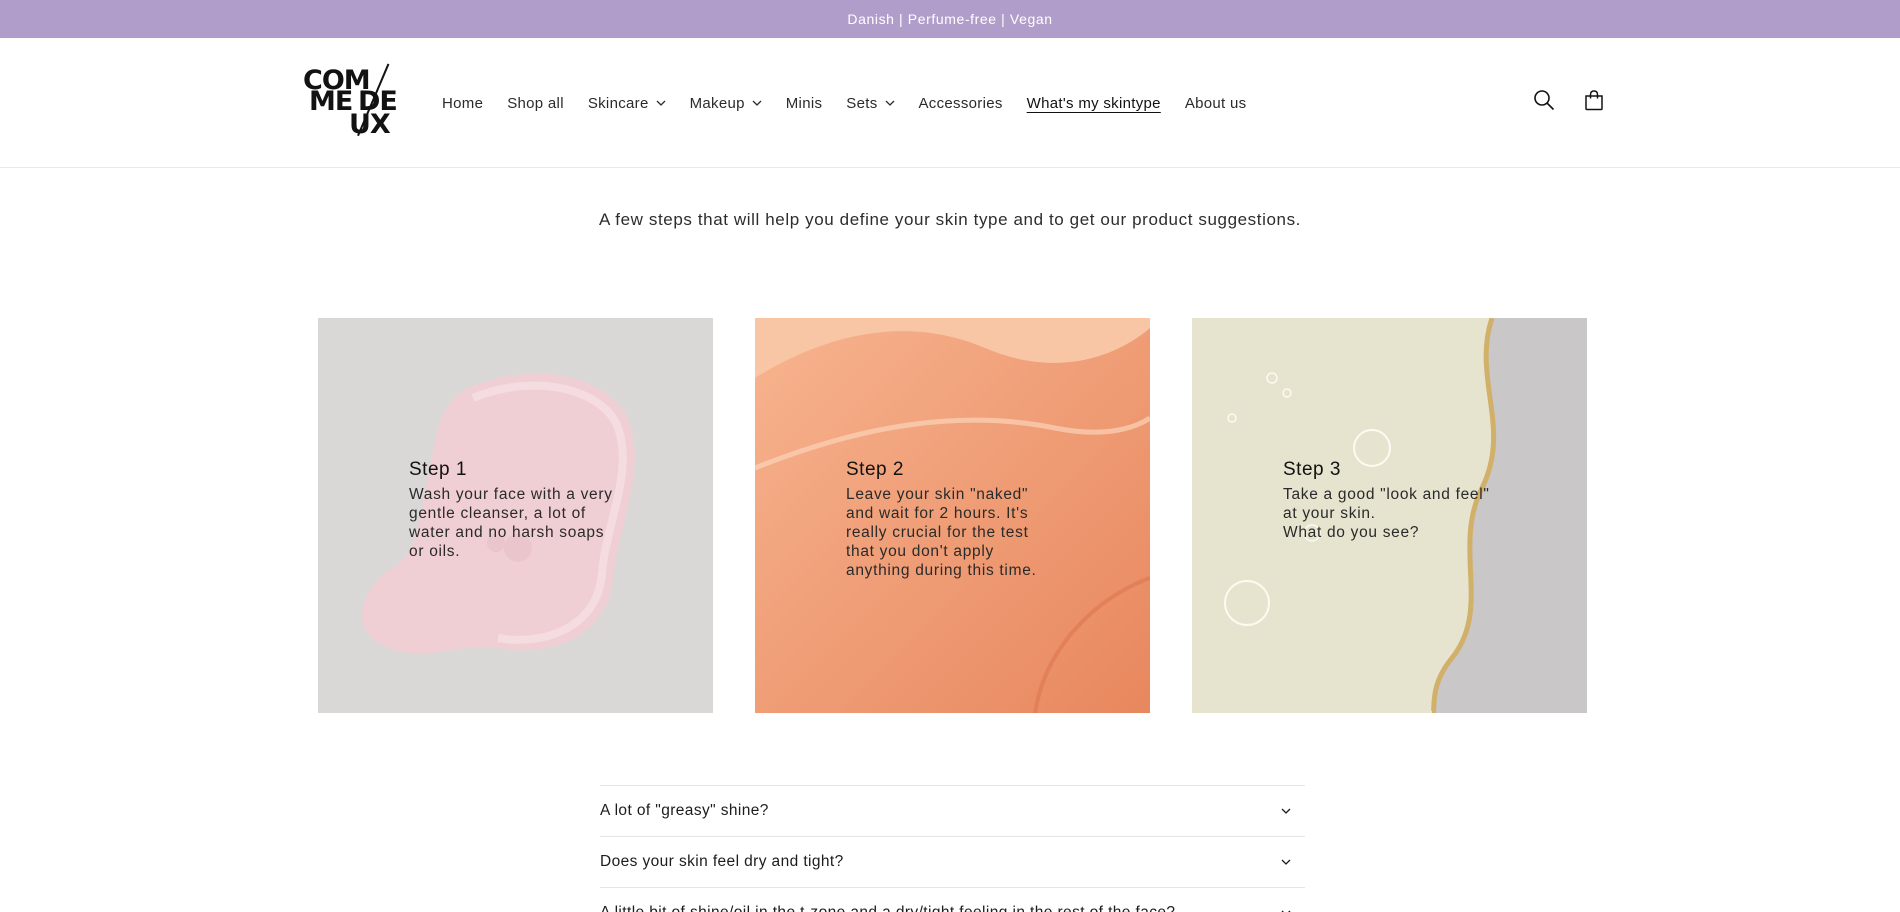 Image resolution: width=1900 pixels, height=912 pixels. I want to click on logo-text-me: ME, so click(331, 101).